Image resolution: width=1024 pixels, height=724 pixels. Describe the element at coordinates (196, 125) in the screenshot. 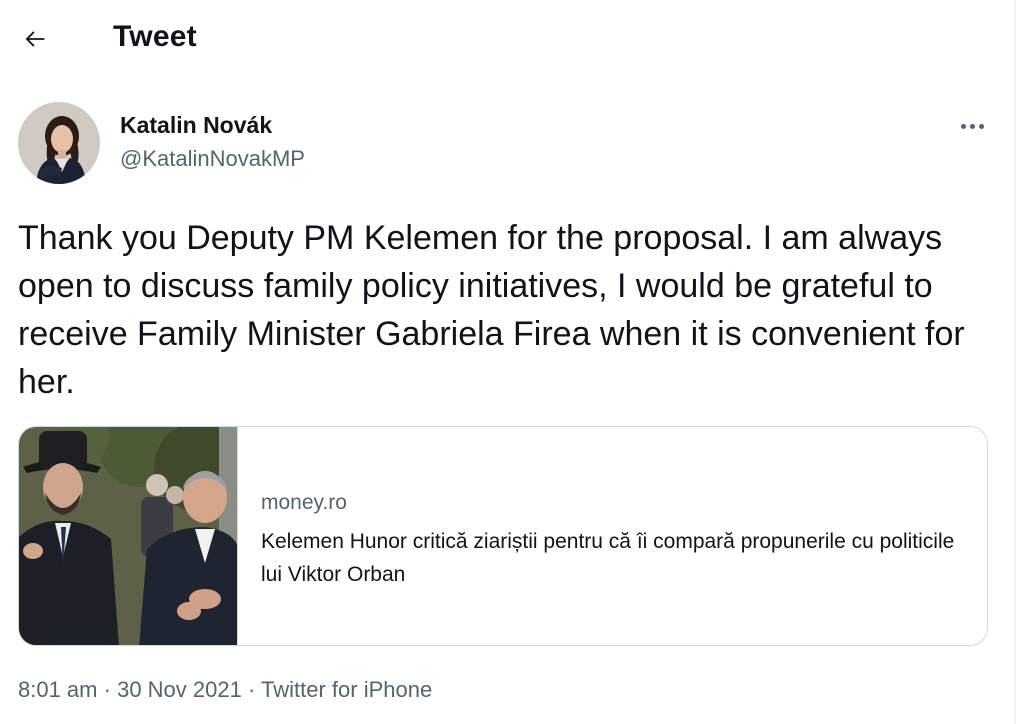

I see `author-name: Katalin Novák` at that location.